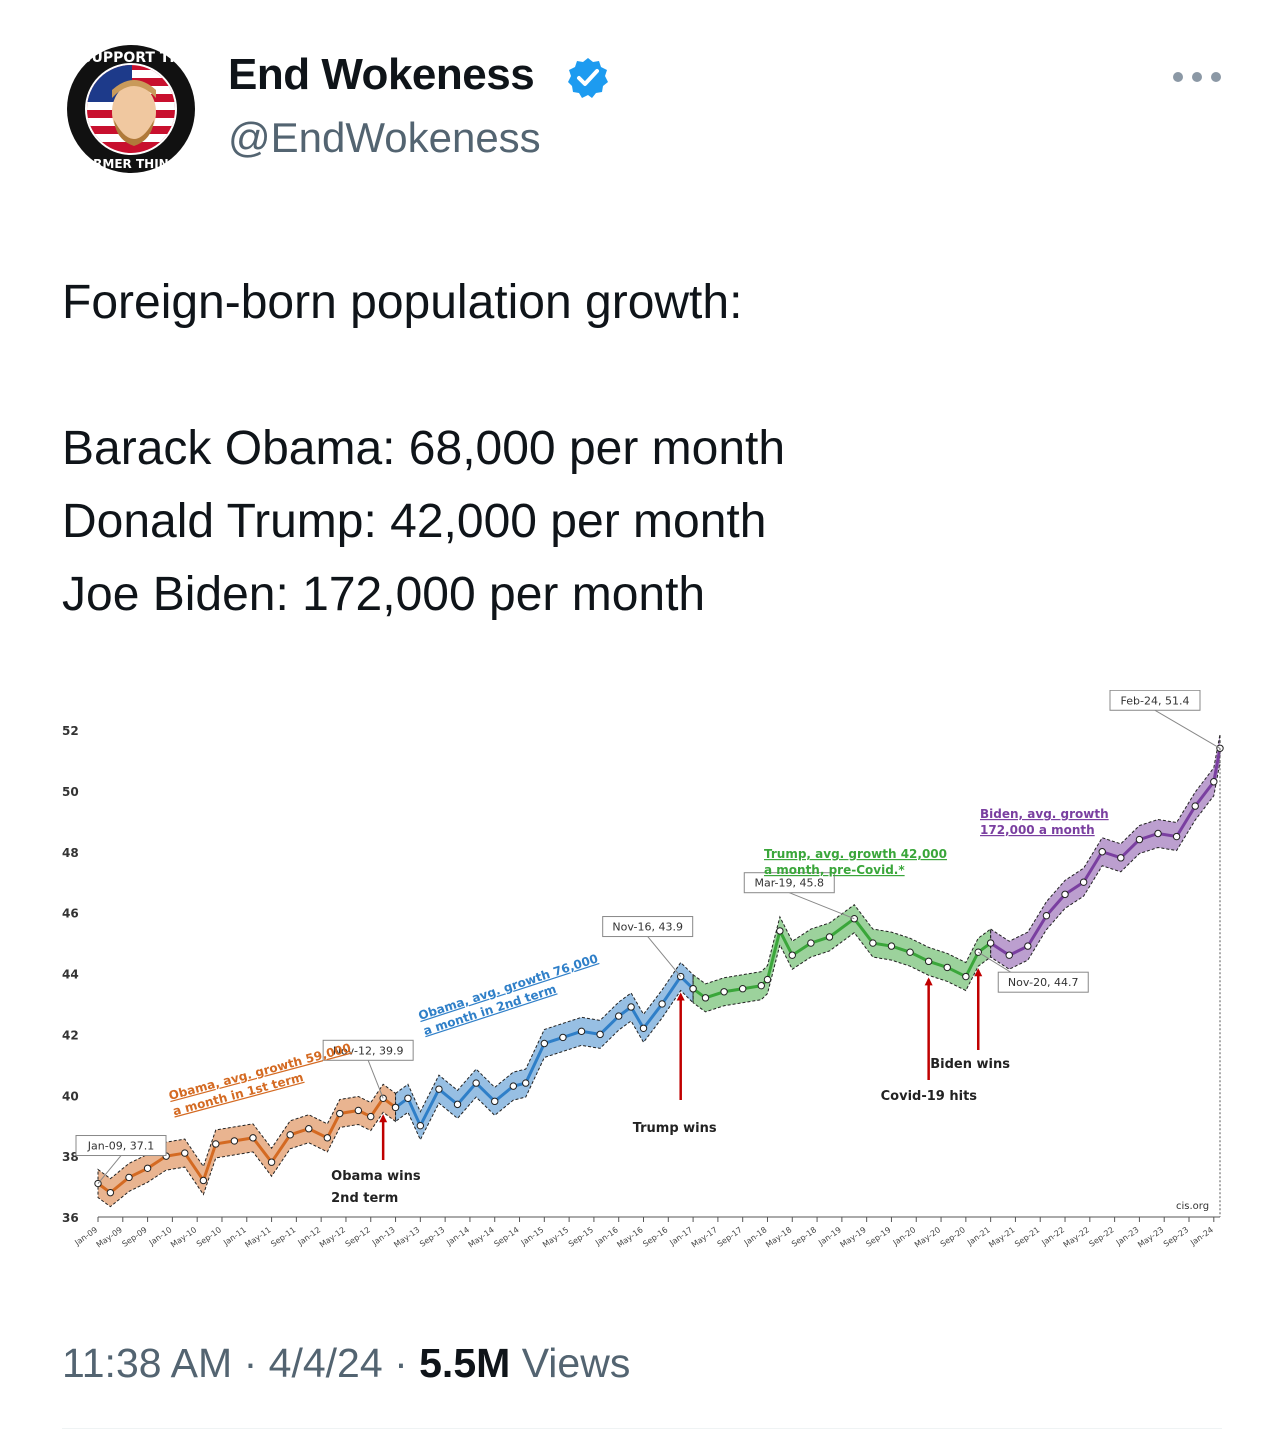 The width and height of the screenshot is (1284, 1433). Describe the element at coordinates (581, 1237) in the screenshot. I see `x-tick-label: Sep-15` at that location.